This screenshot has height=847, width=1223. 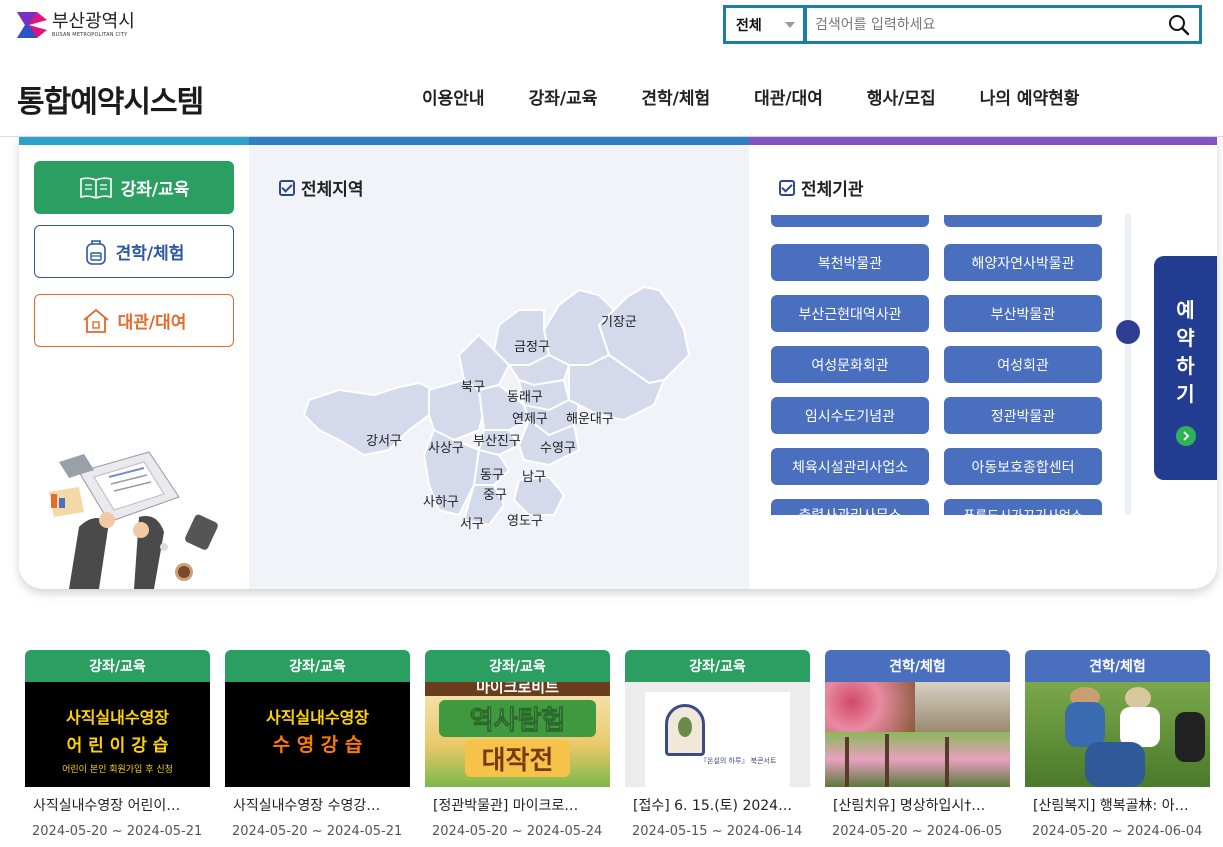 What do you see at coordinates (117, 734) in the screenshot?
I see `program-thumbnail: 사직실내수영장 어 린 이 강 습 어린이 본인 회원가입 후 신청` at bounding box center [117, 734].